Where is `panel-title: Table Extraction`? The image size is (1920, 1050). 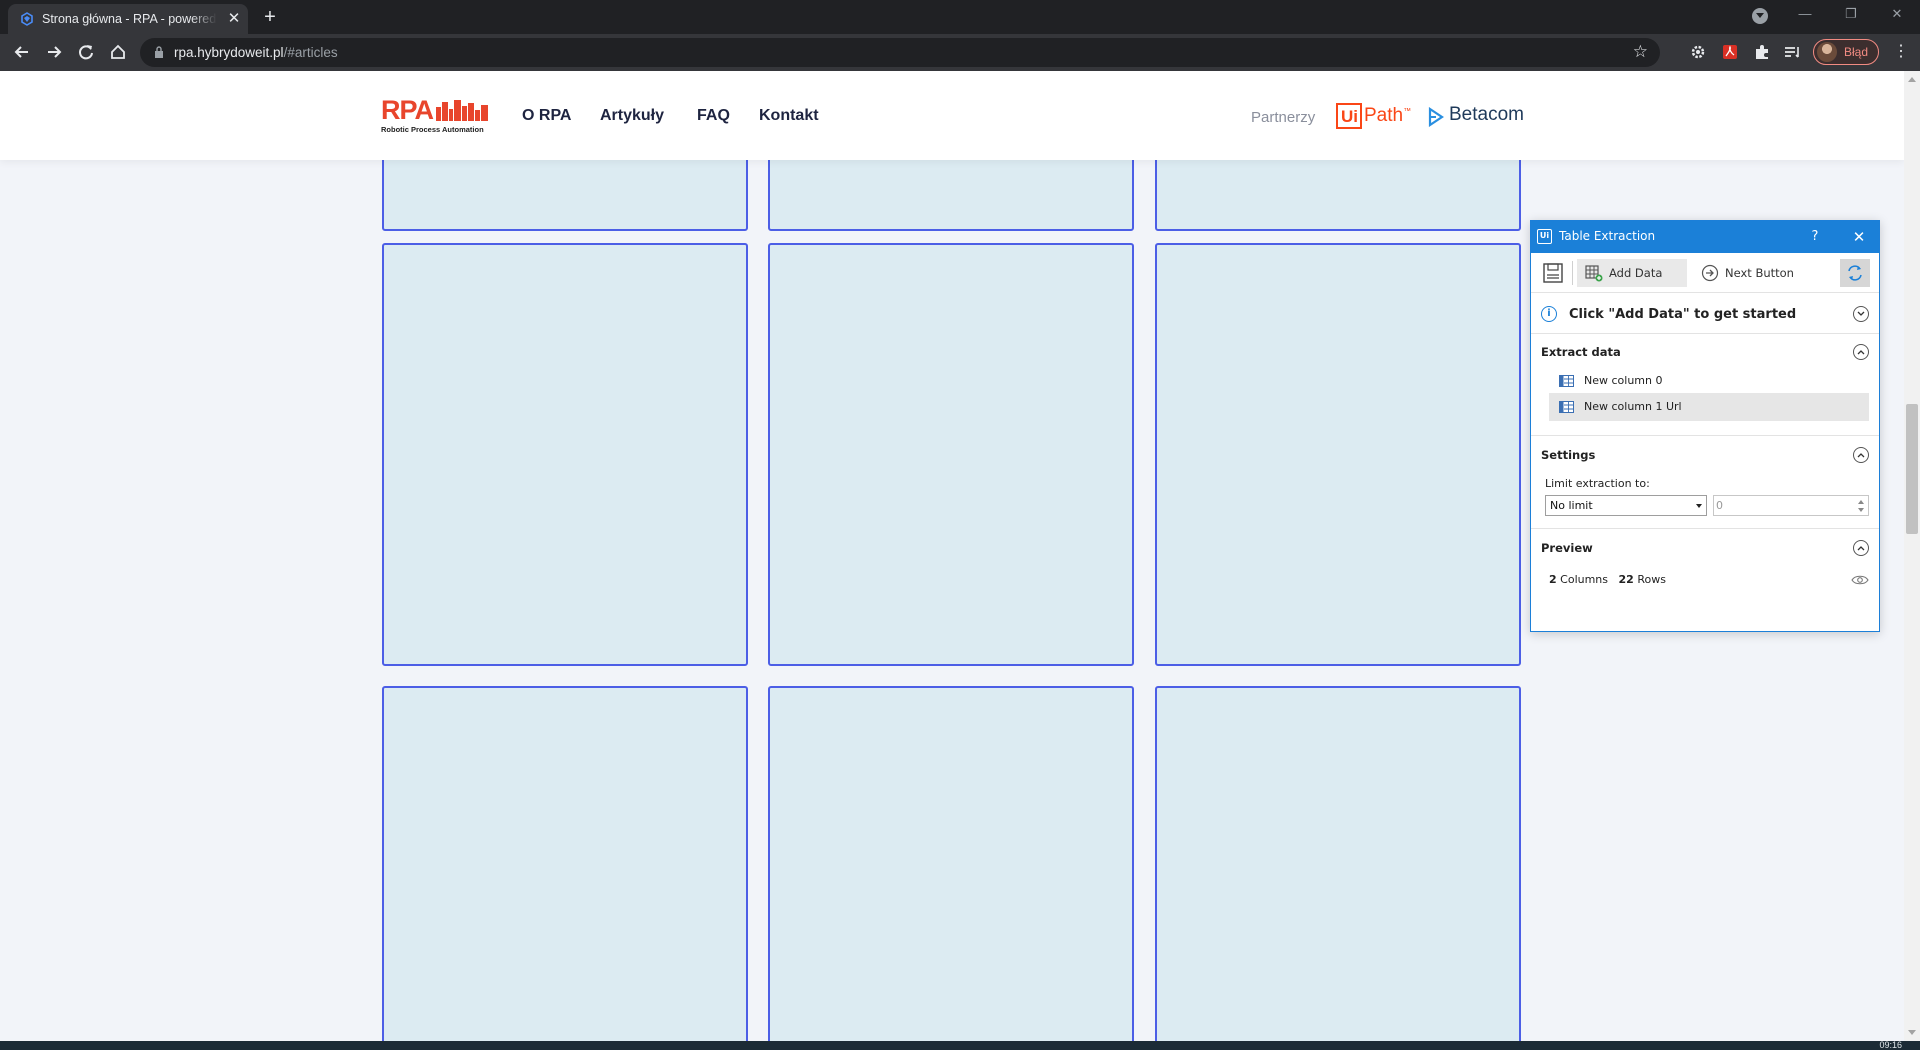 panel-title: Table Extraction is located at coordinates (1607, 236).